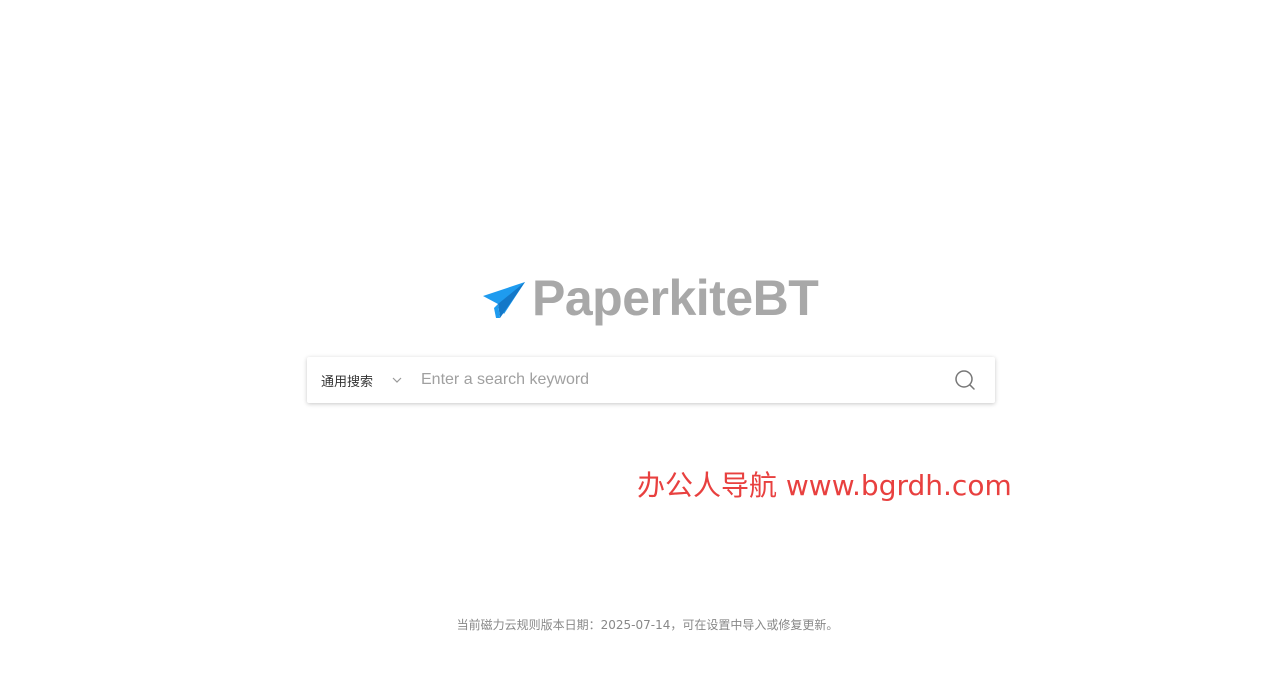 The height and width of the screenshot is (687, 1276). Describe the element at coordinates (647, 625) in the screenshot. I see `footer-rule-version: 当前磁力云规则版本日期：2025-07-14，可在设置中导入或修复更新。` at that location.